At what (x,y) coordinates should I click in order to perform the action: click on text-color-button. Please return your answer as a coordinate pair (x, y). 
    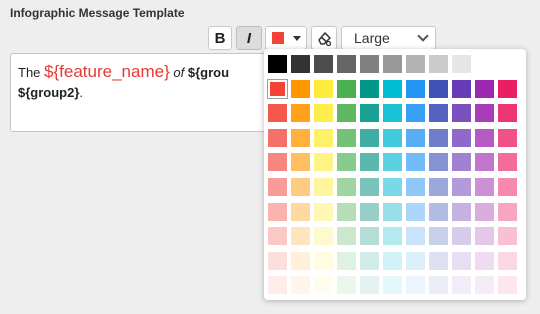
    Looking at the image, I should click on (286, 38).